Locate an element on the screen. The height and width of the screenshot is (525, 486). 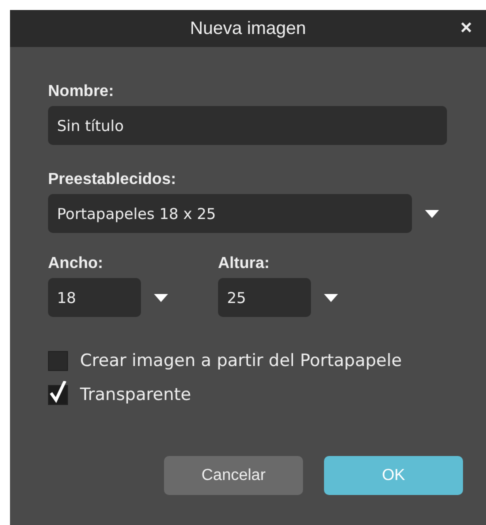
checkbox-label: Transparente is located at coordinates (136, 395).